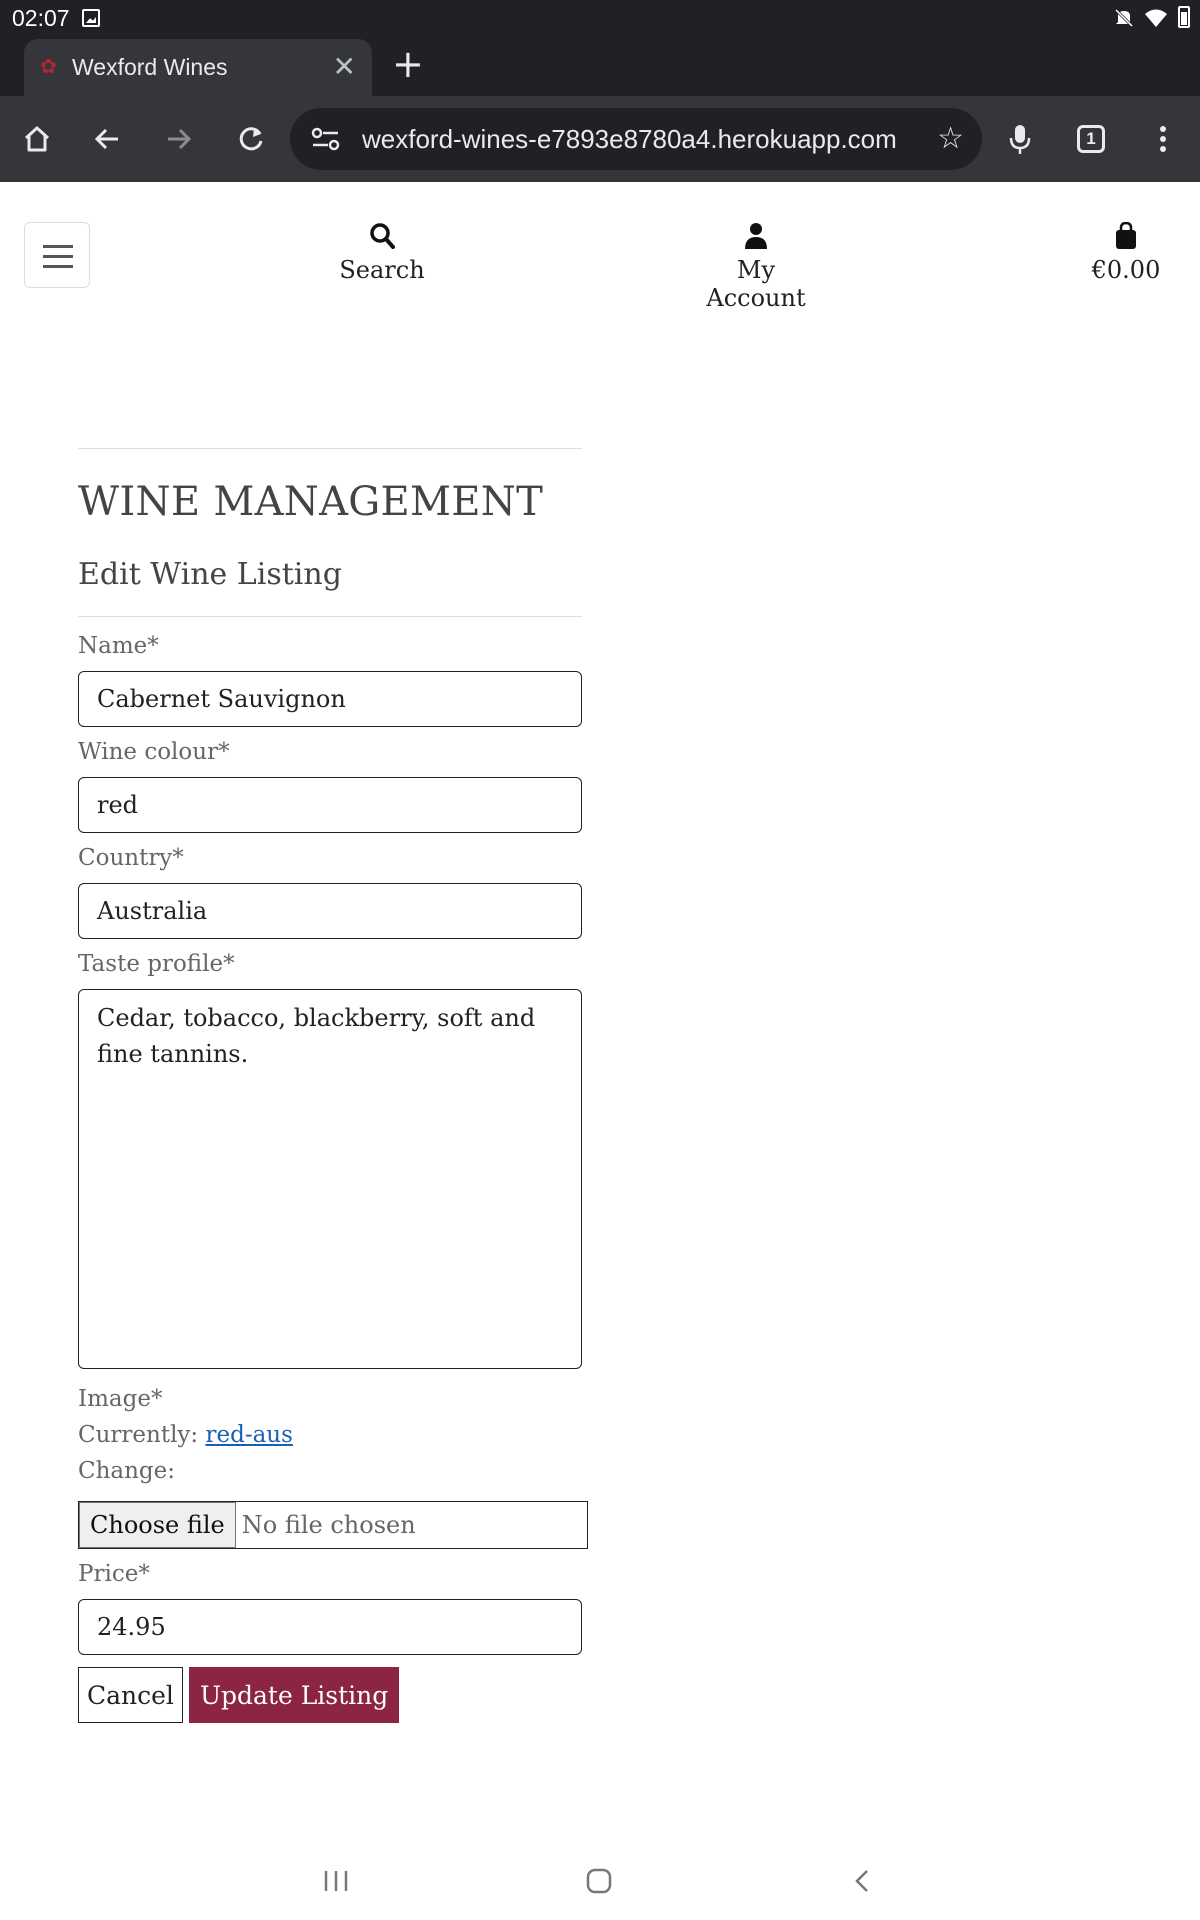  I want to click on more-menu-icon, so click(1163, 139).